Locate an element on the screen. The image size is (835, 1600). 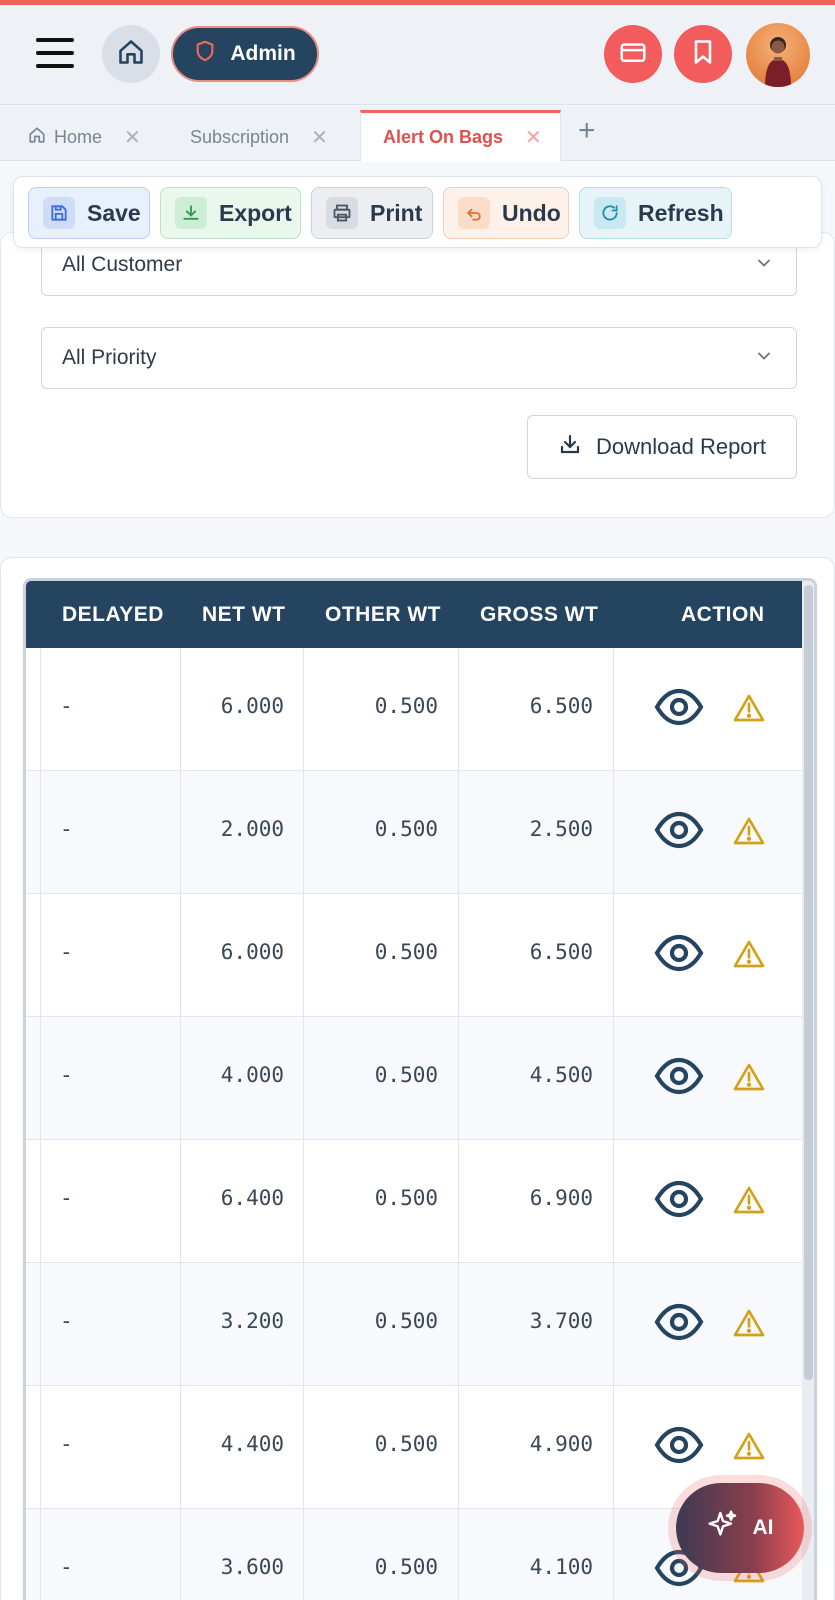
column-header-net-wt: NET WT is located at coordinates (243, 615).